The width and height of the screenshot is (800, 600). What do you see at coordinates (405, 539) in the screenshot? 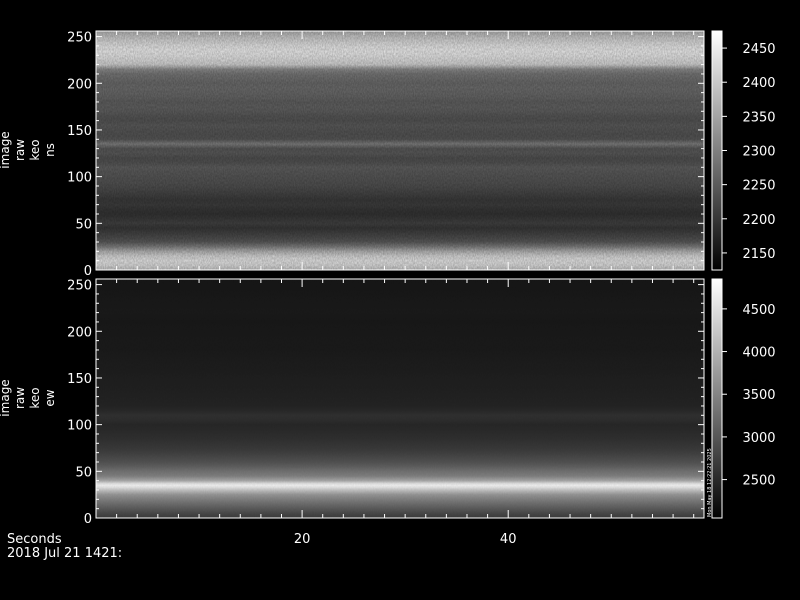
I see `x-axis-labels: 20 40` at bounding box center [405, 539].